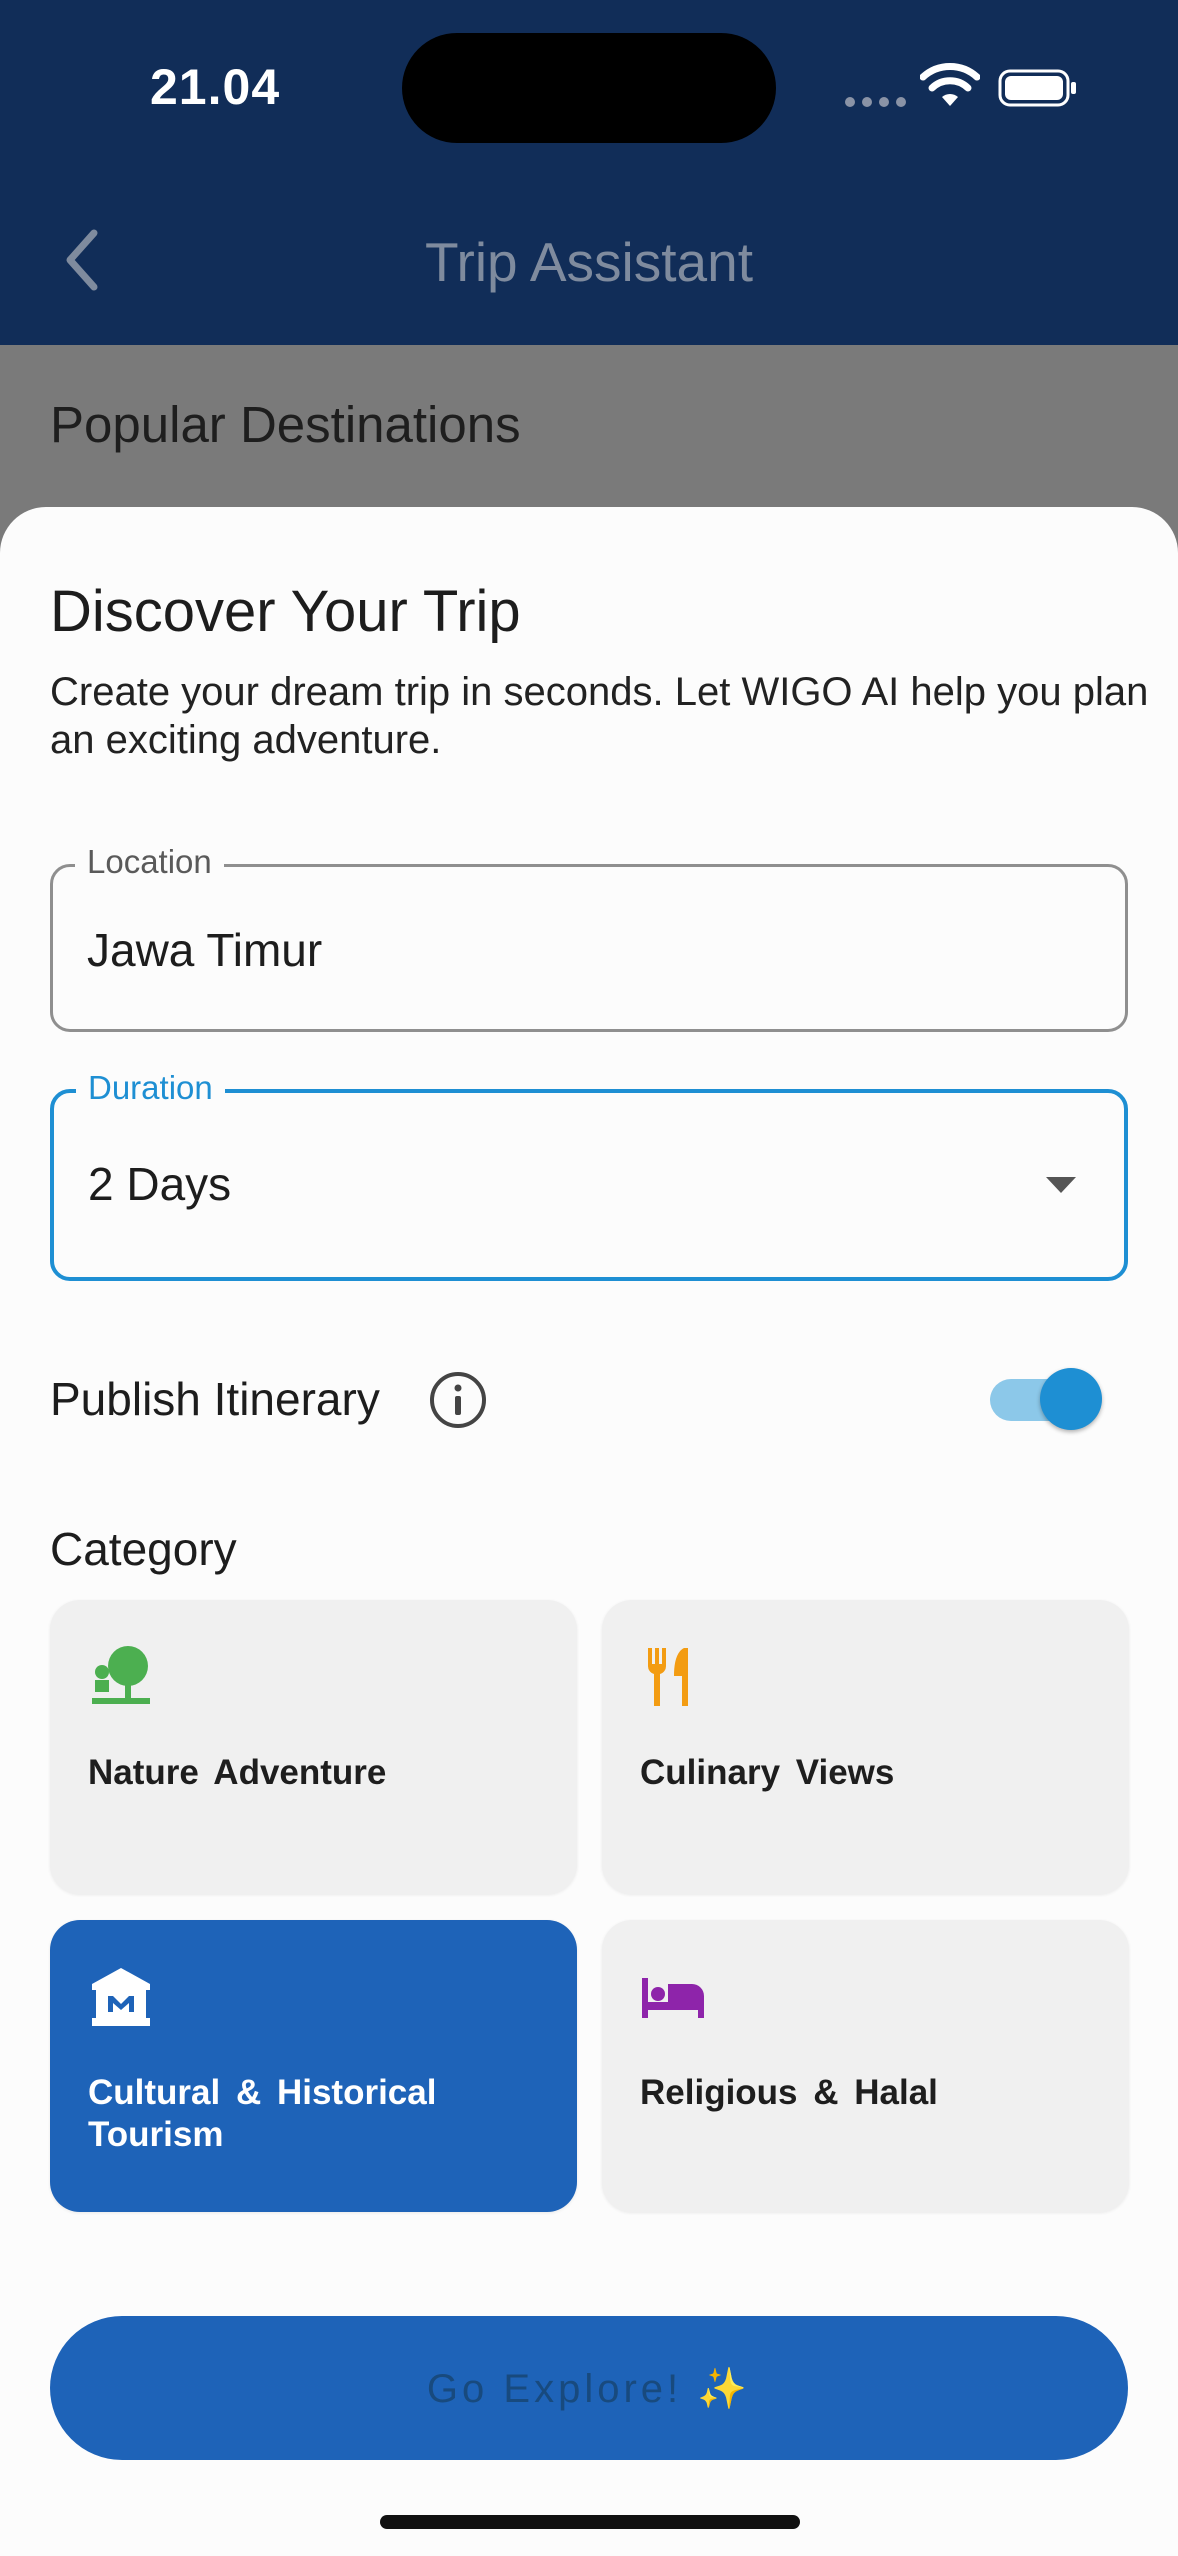  What do you see at coordinates (160, 1184) in the screenshot?
I see `duration-value: 2 Days` at bounding box center [160, 1184].